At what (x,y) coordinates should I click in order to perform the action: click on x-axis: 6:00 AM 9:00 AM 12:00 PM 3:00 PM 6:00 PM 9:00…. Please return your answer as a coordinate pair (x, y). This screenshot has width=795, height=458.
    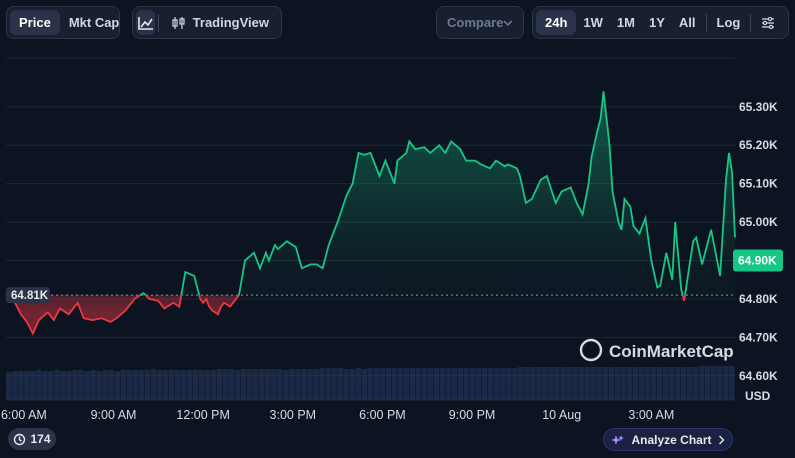
    Looking at the image, I should click on (337, 415).